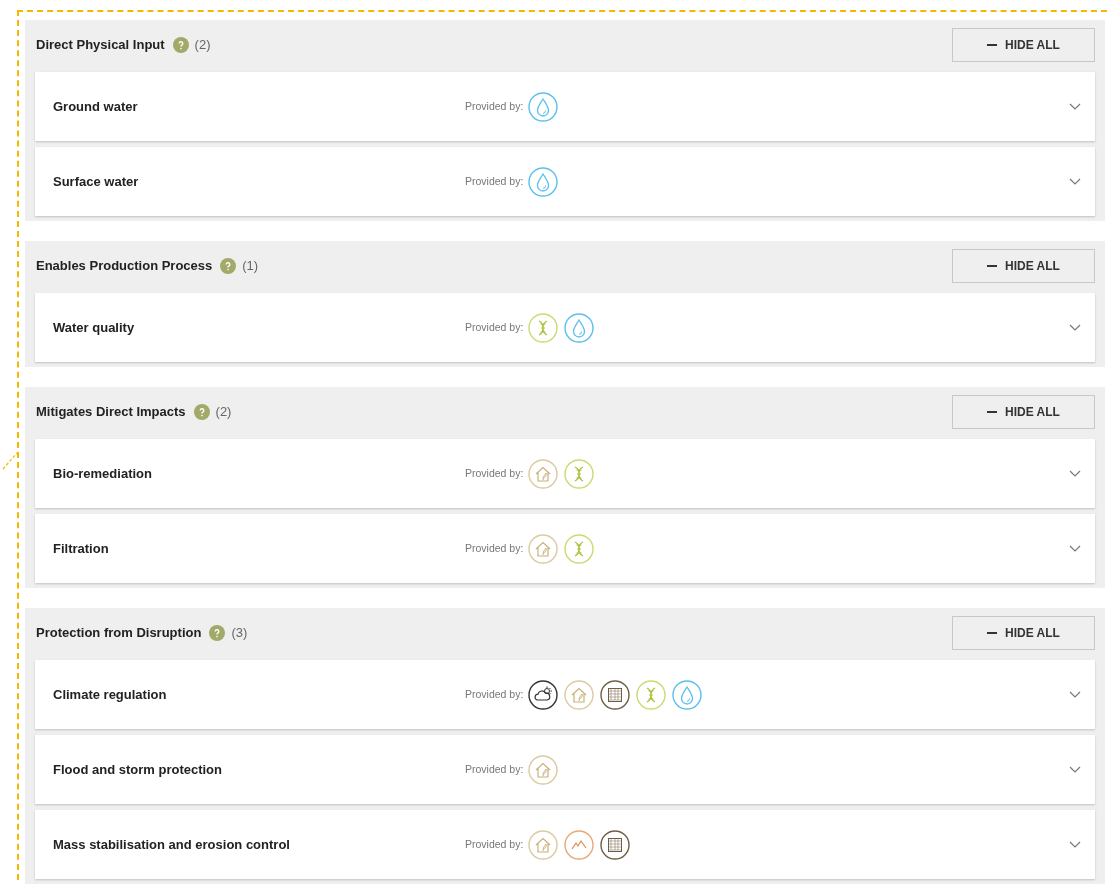 Image resolution: width=1110 pixels, height=884 pixels. What do you see at coordinates (124, 266) in the screenshot?
I see `section-title: Enables Production Process` at bounding box center [124, 266].